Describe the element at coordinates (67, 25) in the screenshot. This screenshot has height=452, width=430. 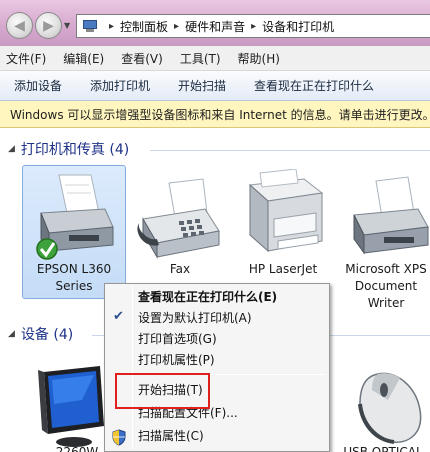
I see `recent-pages-chevron-icon: ▼` at that location.